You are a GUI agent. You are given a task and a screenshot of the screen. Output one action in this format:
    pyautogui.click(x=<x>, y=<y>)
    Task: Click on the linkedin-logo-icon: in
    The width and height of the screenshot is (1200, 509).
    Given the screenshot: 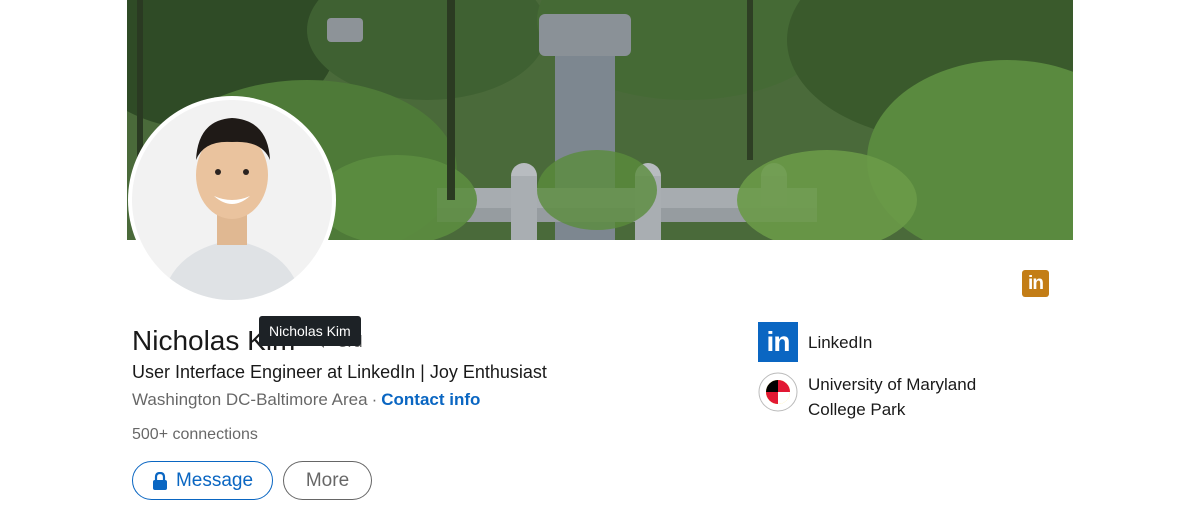 What is the action you would take?
    pyautogui.click(x=778, y=342)
    